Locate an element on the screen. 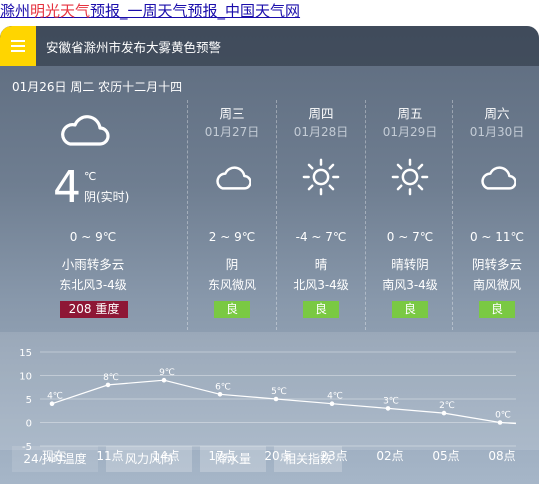  tab-indices: 相关指数 is located at coordinates (308, 459).